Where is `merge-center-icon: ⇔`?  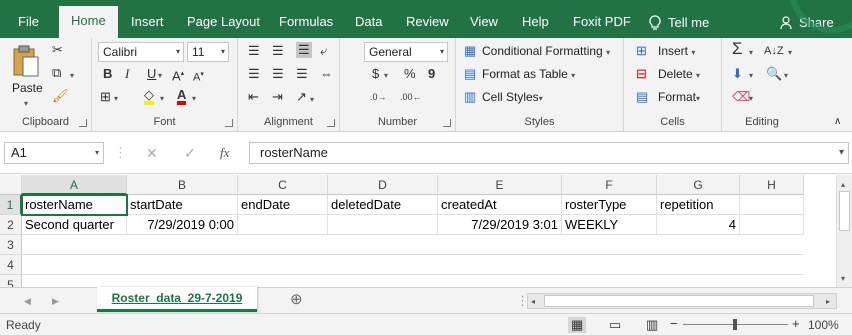 merge-center-icon: ⇔ is located at coordinates (326, 74).